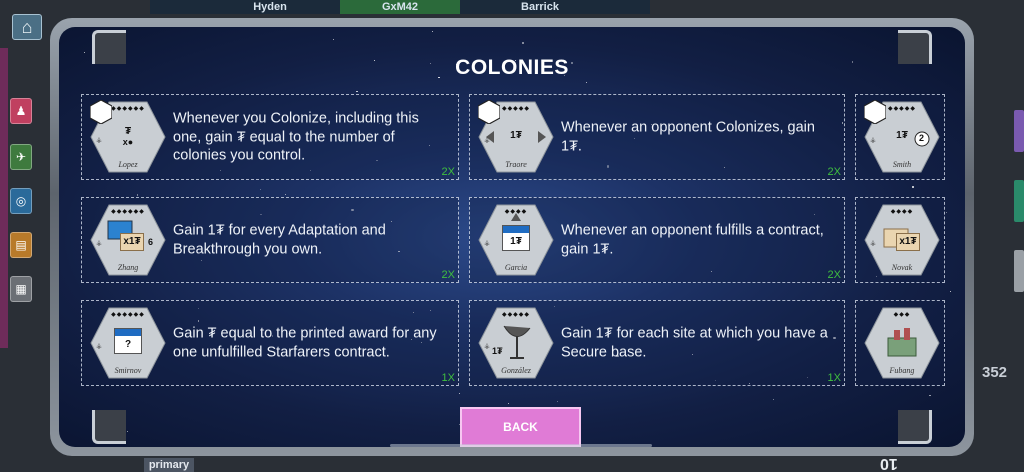 Image resolution: width=1024 pixels, height=472 pixels. I want to click on colony-card-novak: ◆◆◆◆ x1₮ ⚶ Novak, so click(900, 240).